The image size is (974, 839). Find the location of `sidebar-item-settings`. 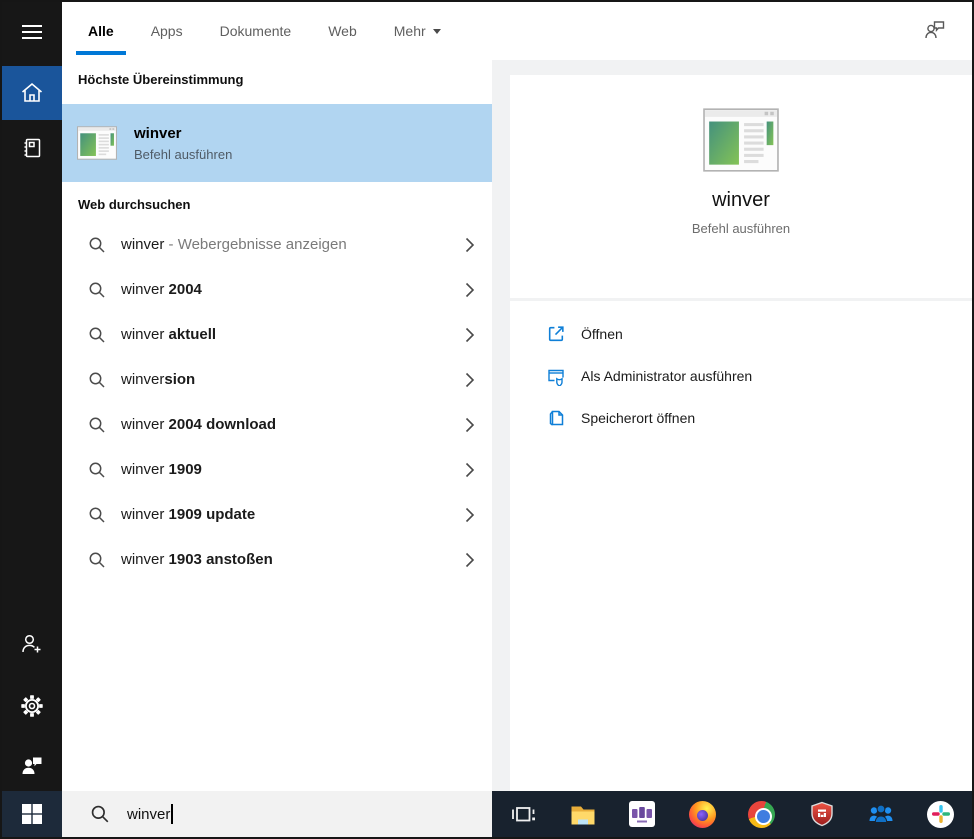

sidebar-item-settings is located at coordinates (32, 706).